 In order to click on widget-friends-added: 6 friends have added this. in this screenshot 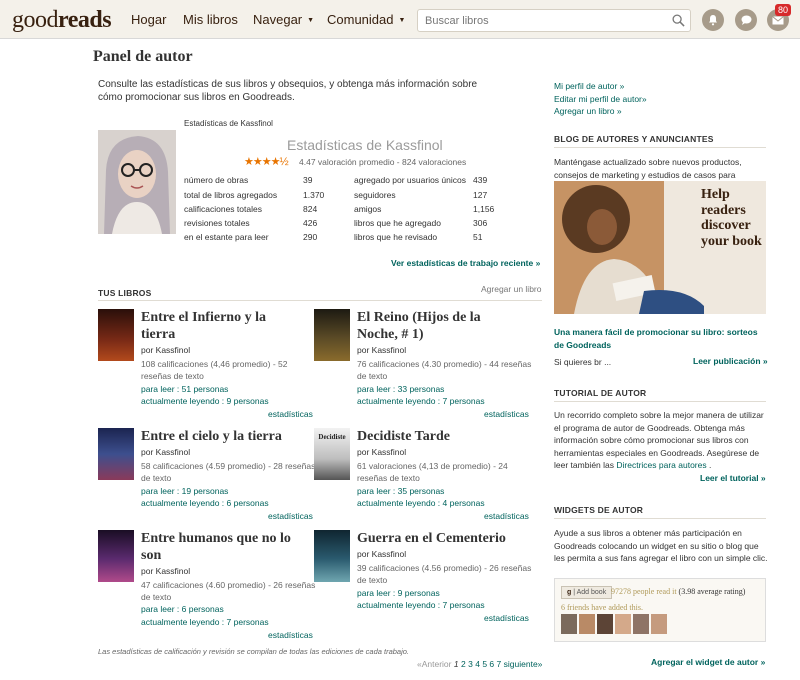, I will do `click(602, 607)`.